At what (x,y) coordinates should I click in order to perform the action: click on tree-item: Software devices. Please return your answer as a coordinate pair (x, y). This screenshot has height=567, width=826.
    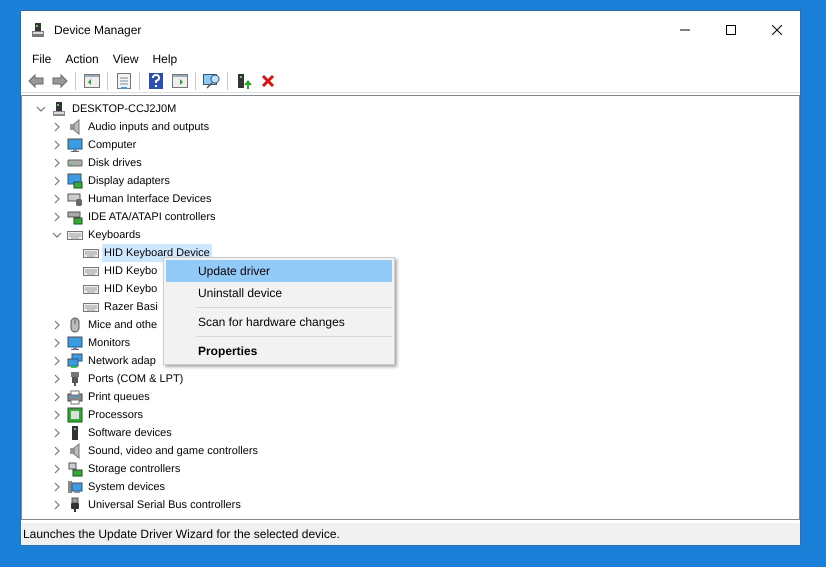
    Looking at the image, I should click on (130, 433).